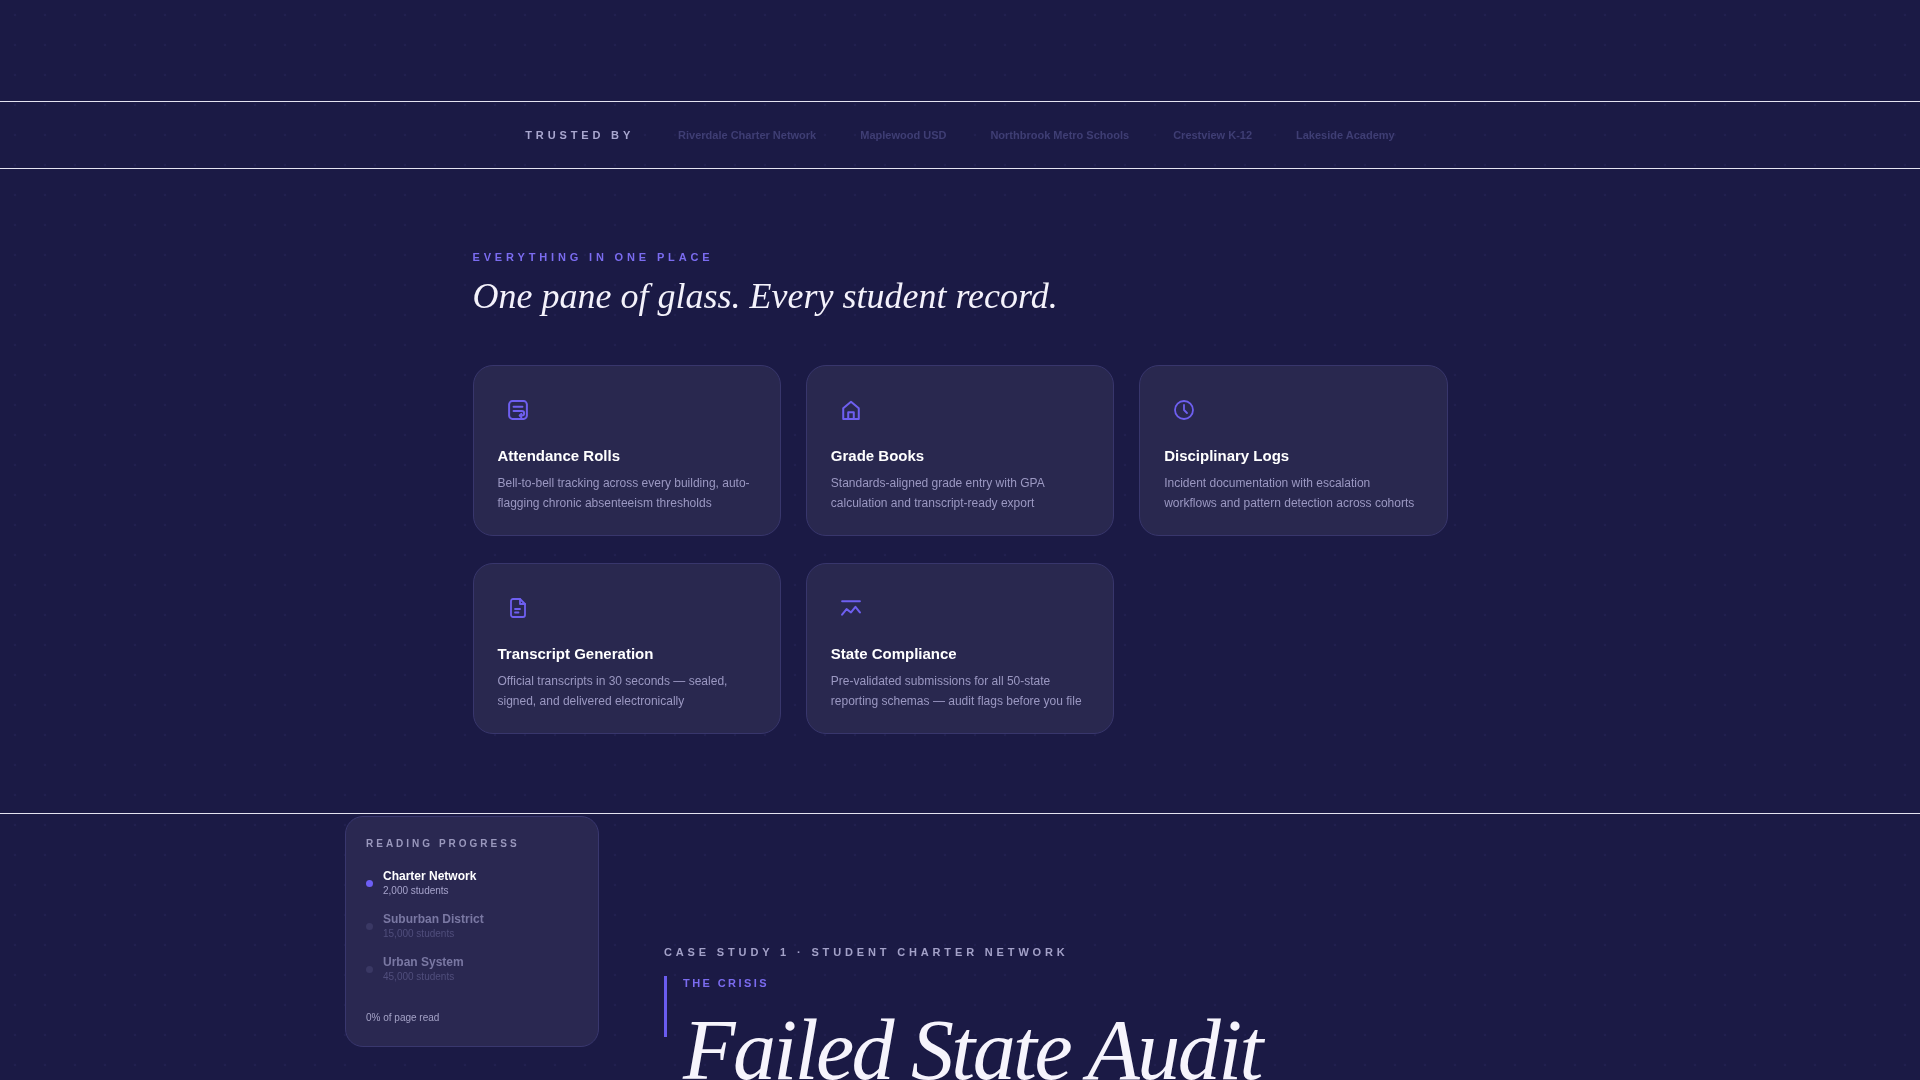  What do you see at coordinates (403, 1018) in the screenshot?
I see `progress-status: 0% of page read` at bounding box center [403, 1018].